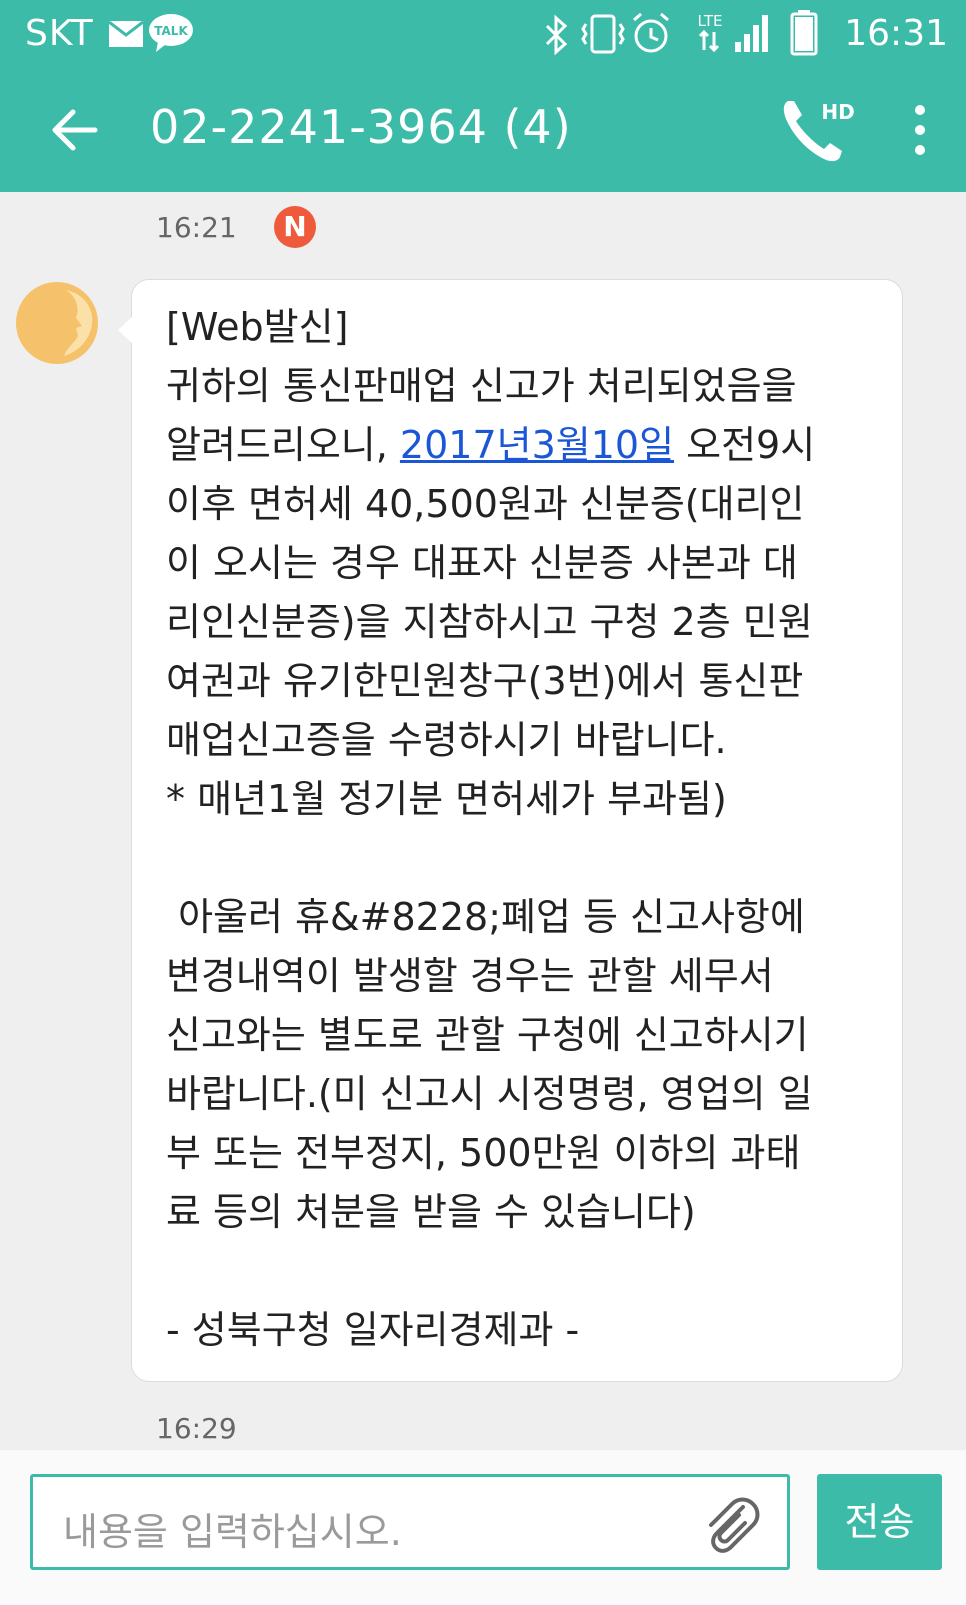 The width and height of the screenshot is (966, 1605). I want to click on status-time: 16:31, so click(896, 33).